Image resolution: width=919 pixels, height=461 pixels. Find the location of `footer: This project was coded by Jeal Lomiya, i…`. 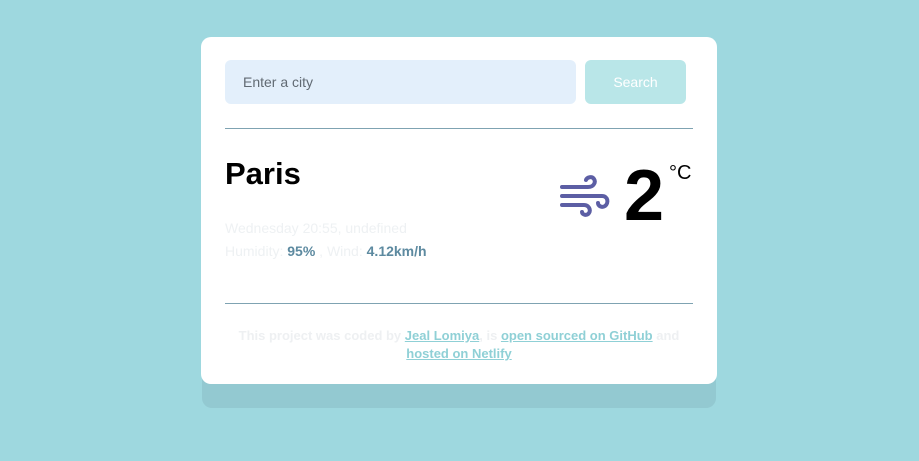

footer: This project was coded by Jeal Lomiya, i… is located at coordinates (459, 345).